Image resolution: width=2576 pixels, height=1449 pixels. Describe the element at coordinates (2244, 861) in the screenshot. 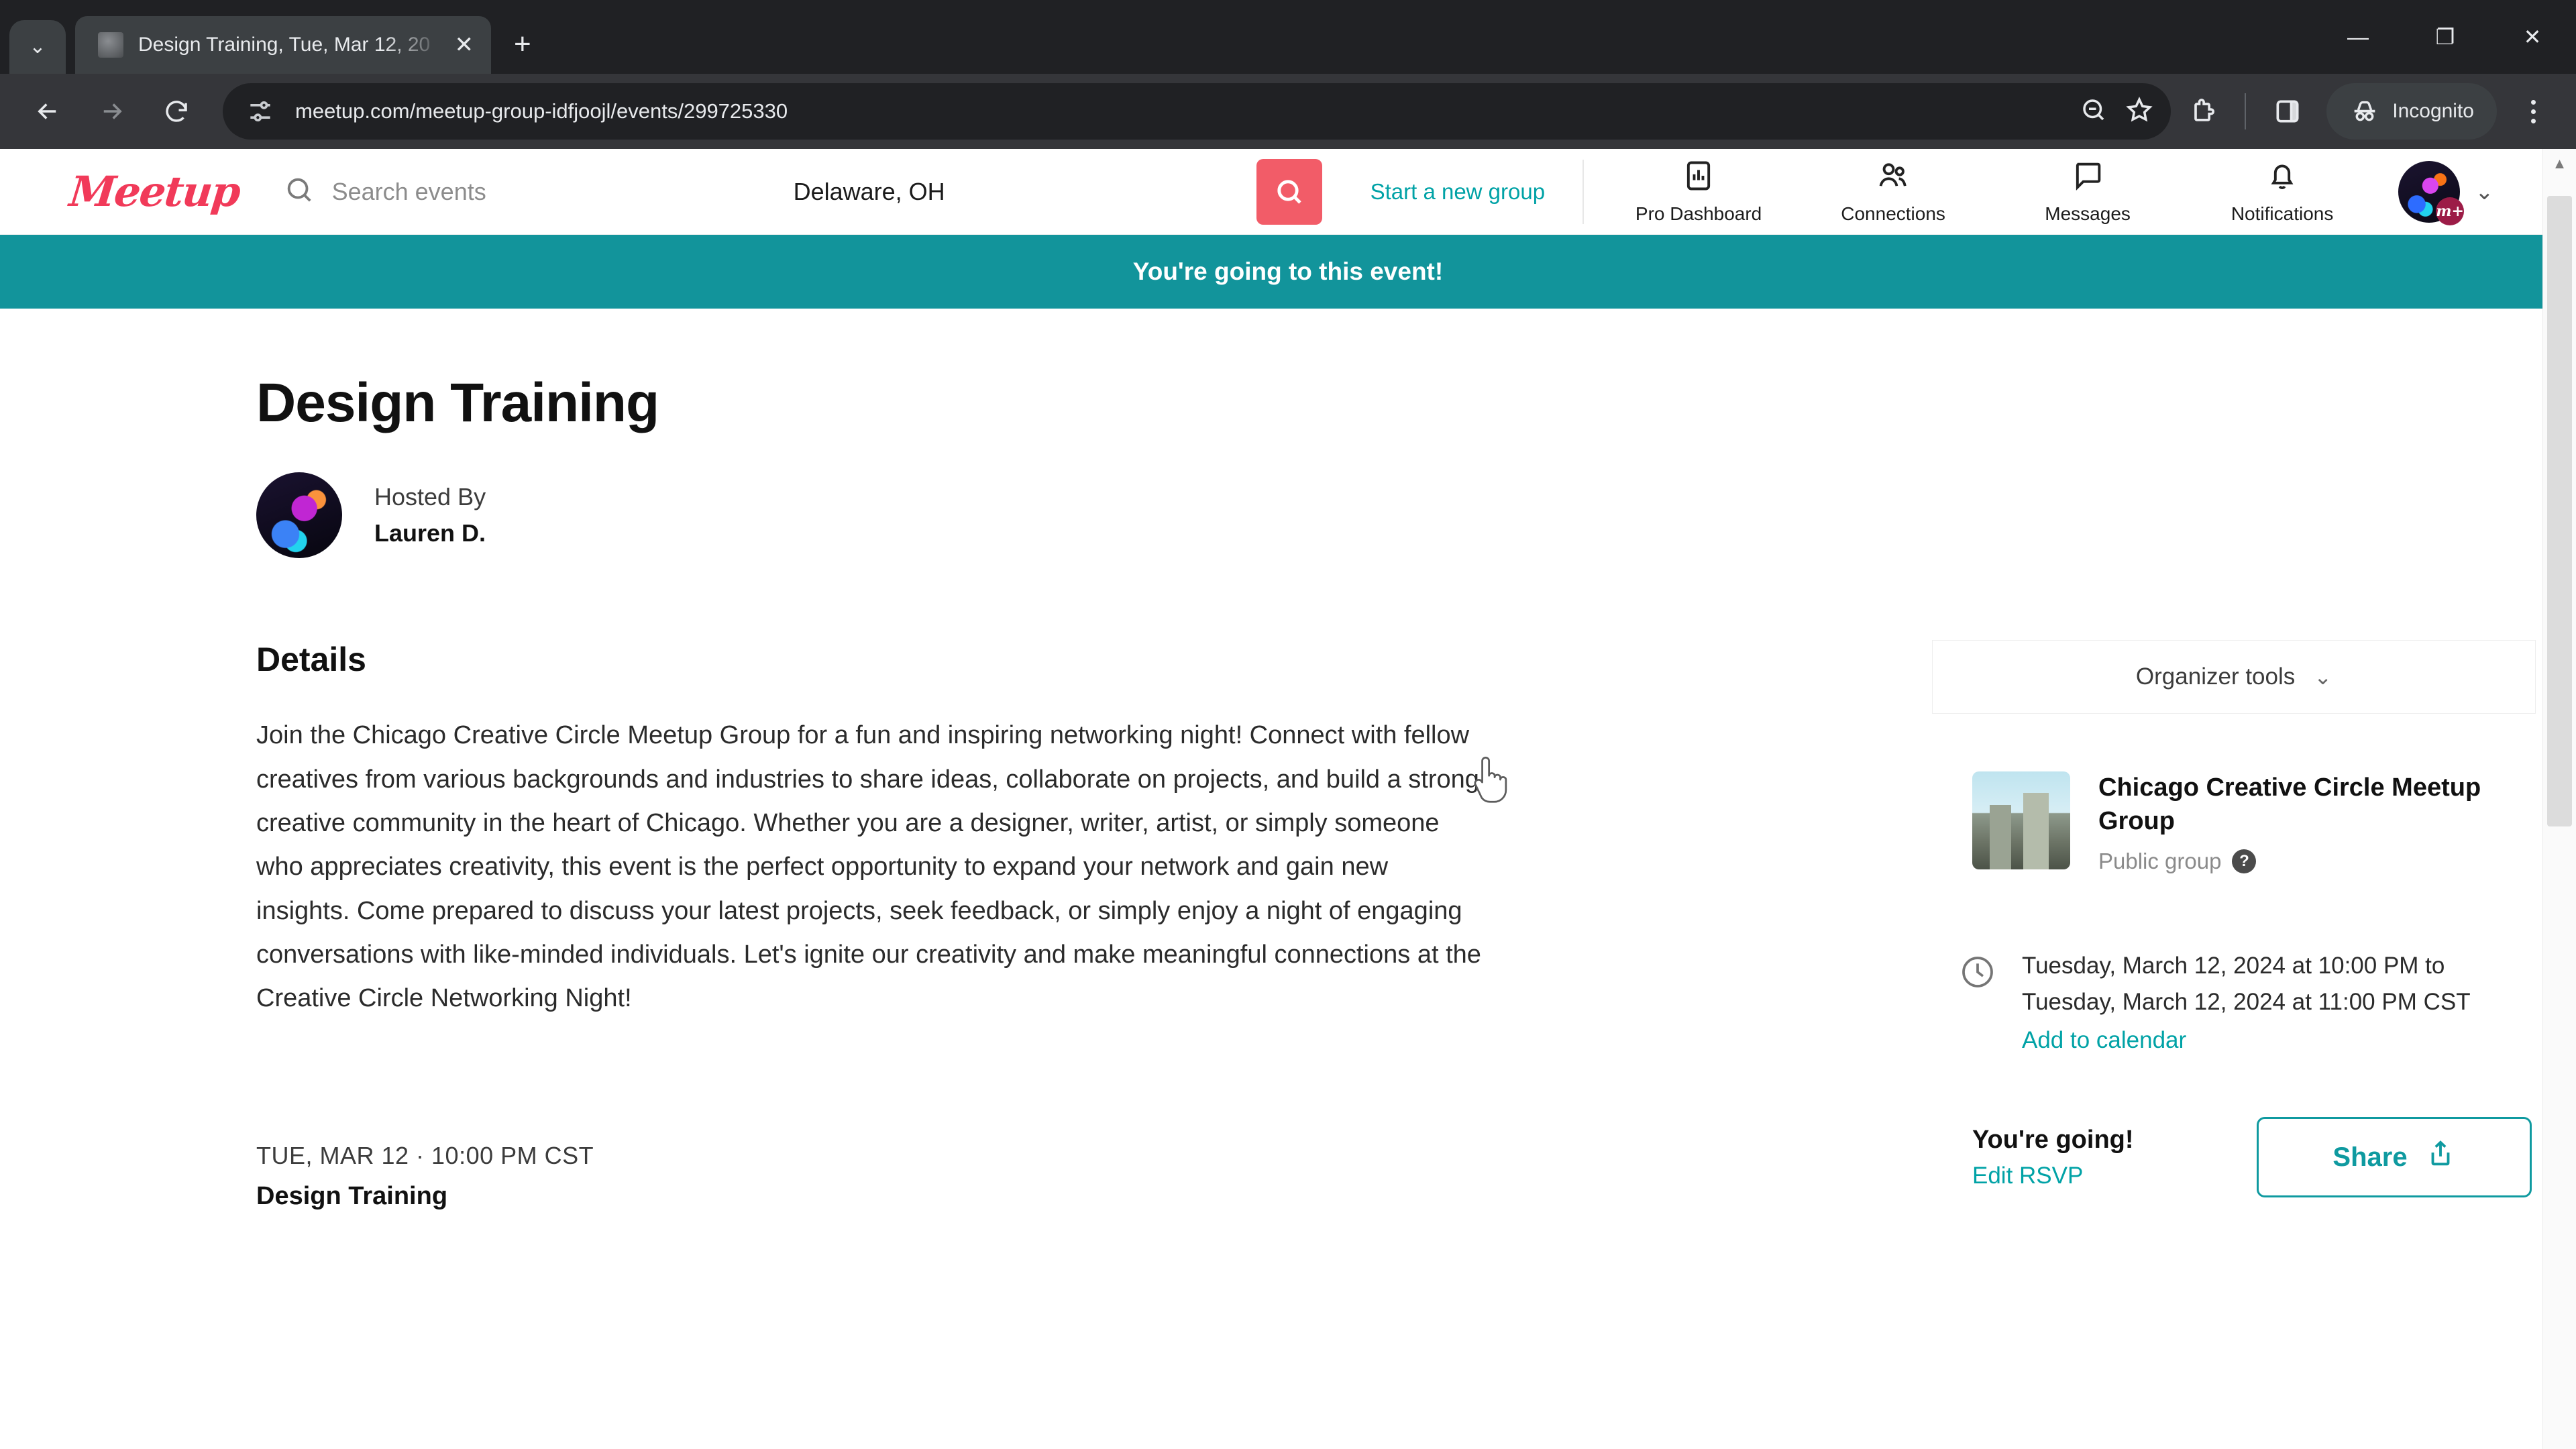

I see `question-mark-icon: ?` at that location.